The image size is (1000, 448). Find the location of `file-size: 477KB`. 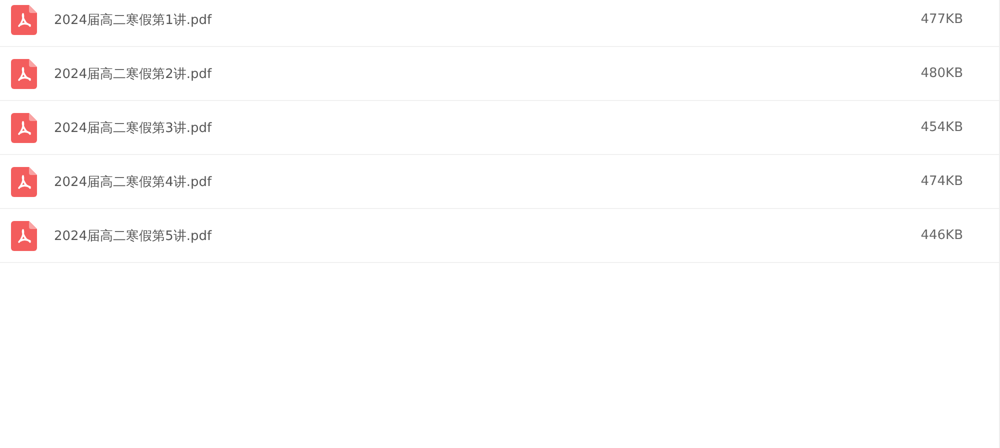

file-size: 477KB is located at coordinates (941, 19).